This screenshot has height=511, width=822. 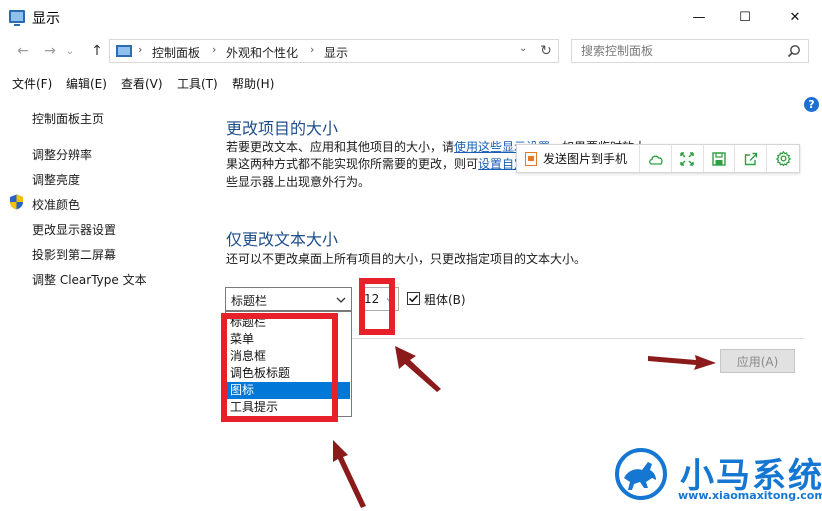 What do you see at coordinates (682, 362) in the screenshot?
I see `arrow-to-apply-button` at bounding box center [682, 362].